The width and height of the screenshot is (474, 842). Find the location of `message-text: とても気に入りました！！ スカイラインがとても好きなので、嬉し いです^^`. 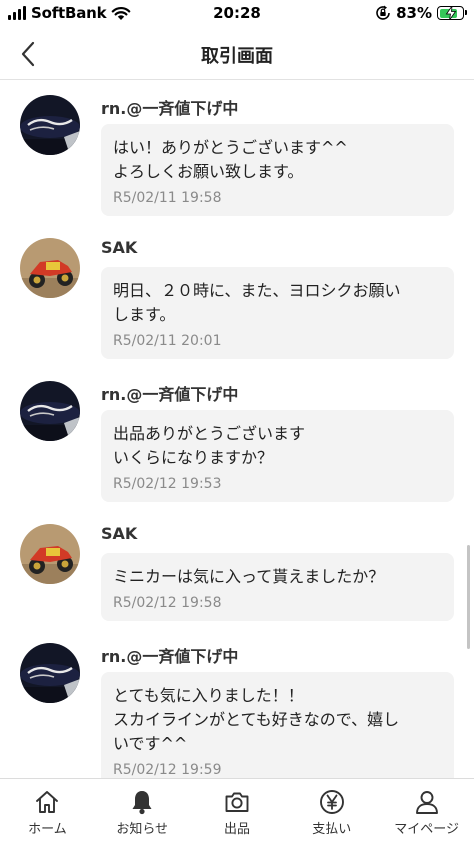

message-text: とても気に入りました！！ スカイラインがとても好きなので、嬉し いです^^ is located at coordinates (256, 719).